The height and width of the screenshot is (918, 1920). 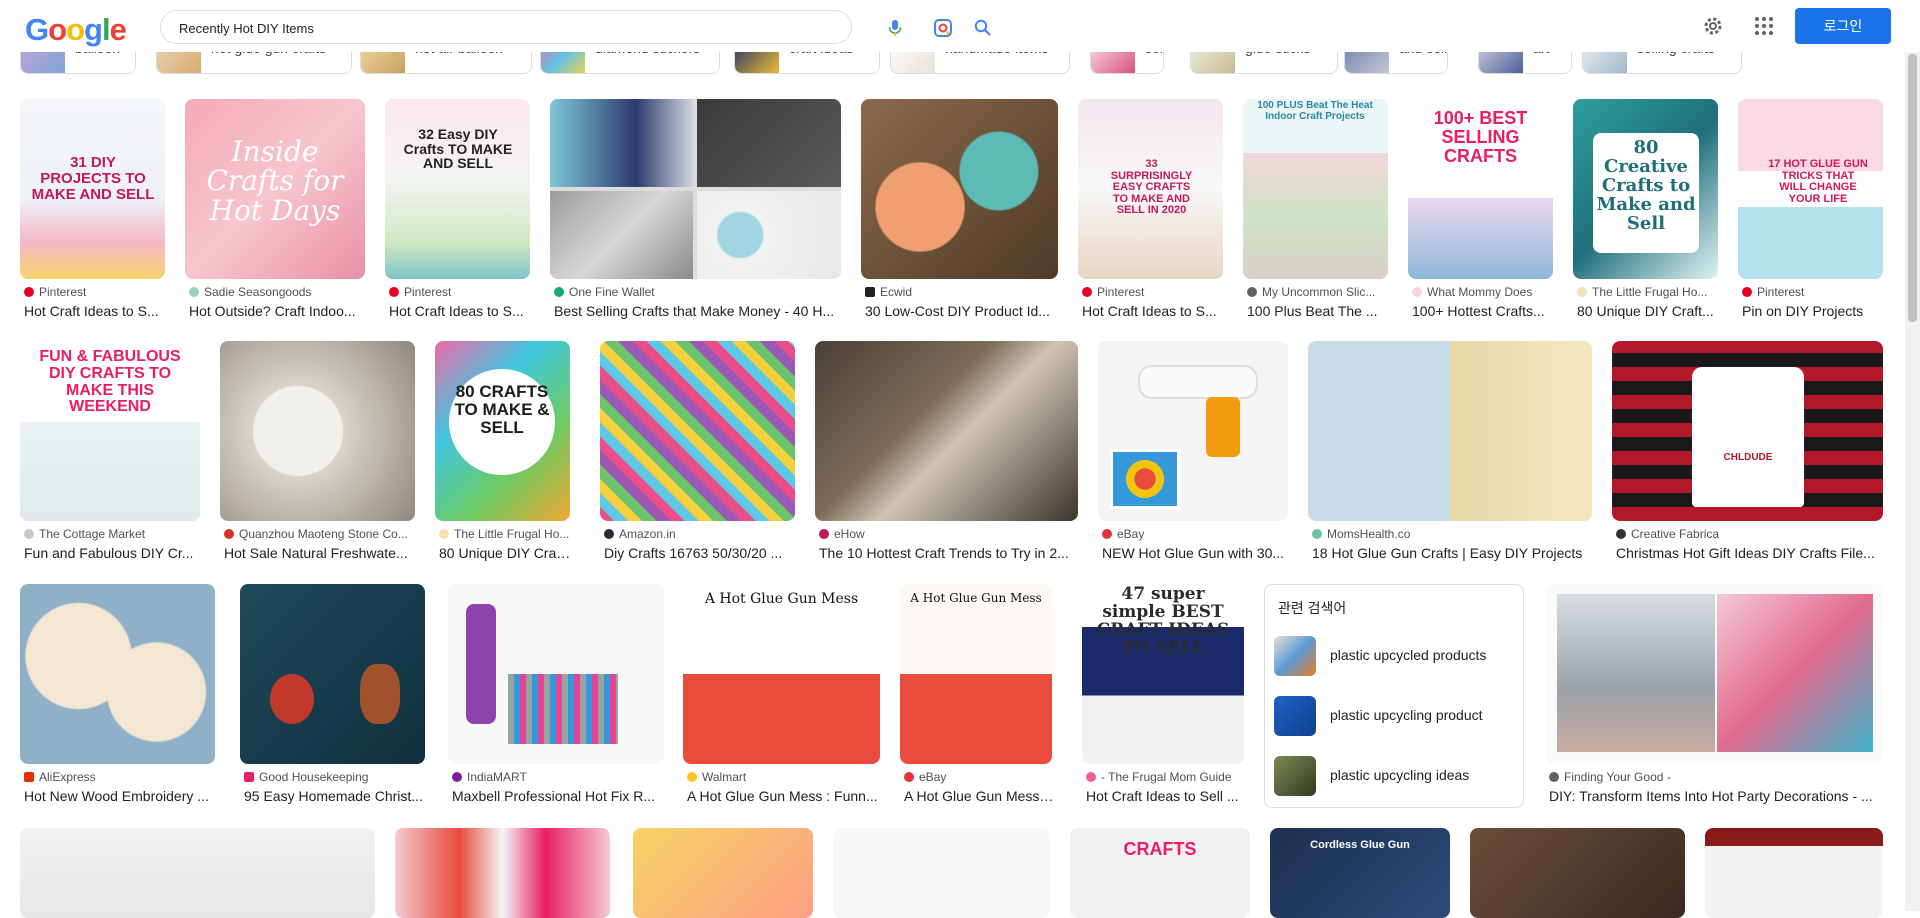 What do you see at coordinates (1163, 674) in the screenshot?
I see `result-image: 47 super simple BEST CRAFT IDEAS TO SELL` at bounding box center [1163, 674].